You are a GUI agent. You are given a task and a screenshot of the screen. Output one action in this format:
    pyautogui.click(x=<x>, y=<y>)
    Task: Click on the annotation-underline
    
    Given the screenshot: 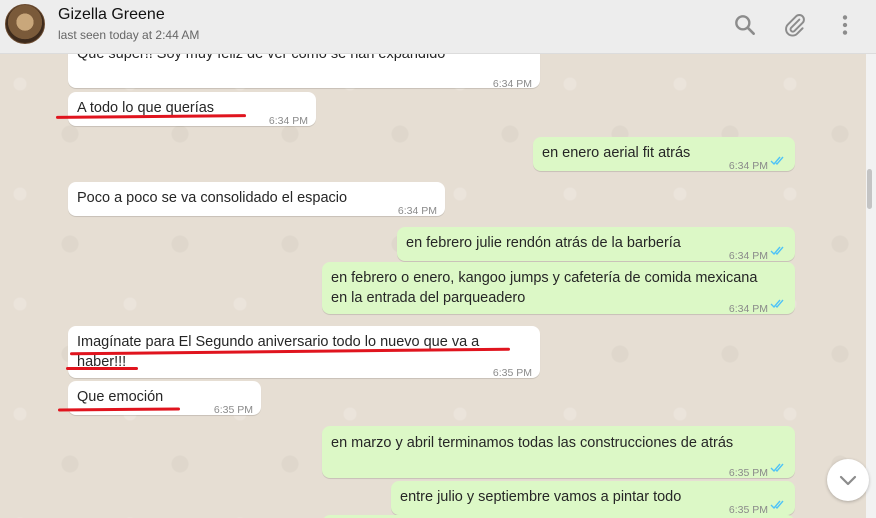 What is the action you would take?
    pyautogui.click(x=102, y=368)
    